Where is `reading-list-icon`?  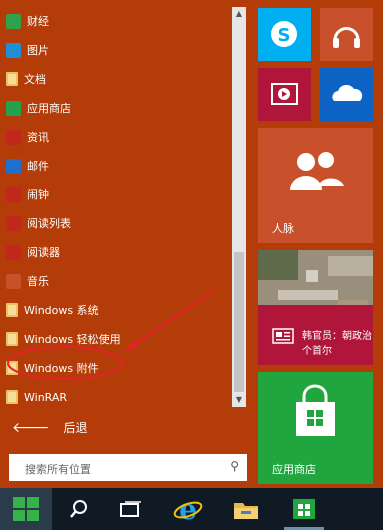
reading-list-icon is located at coordinates (13, 223).